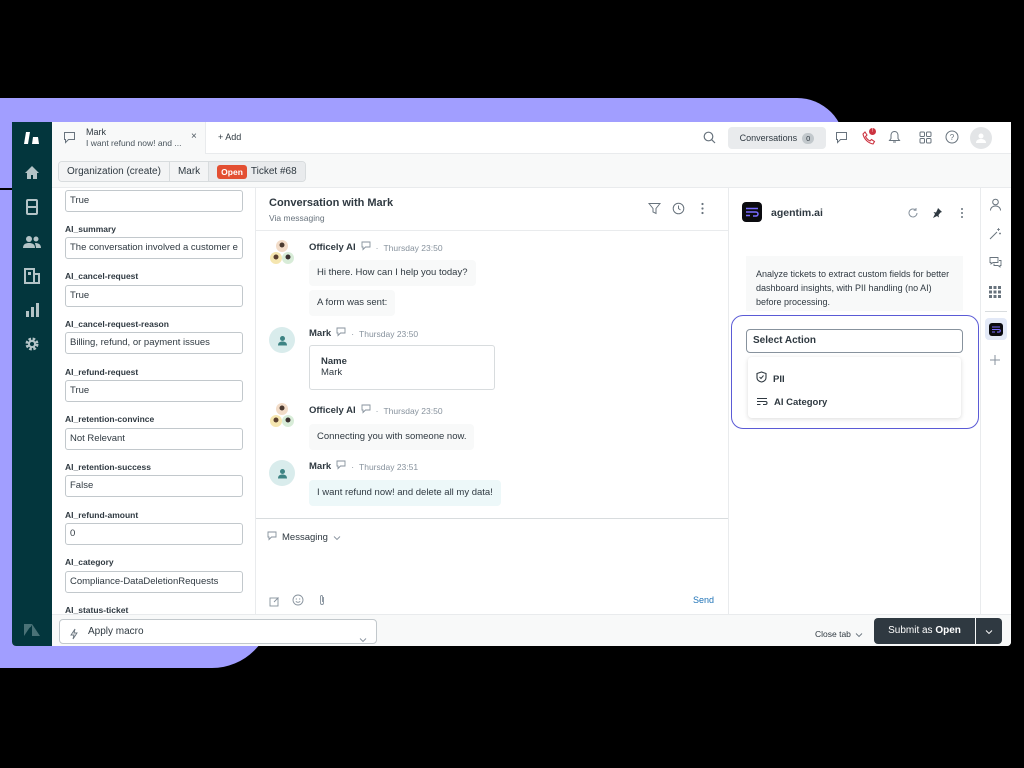 The image size is (1024, 768). What do you see at coordinates (924, 631) in the screenshot?
I see `submit-button: Submit as Open` at bounding box center [924, 631].